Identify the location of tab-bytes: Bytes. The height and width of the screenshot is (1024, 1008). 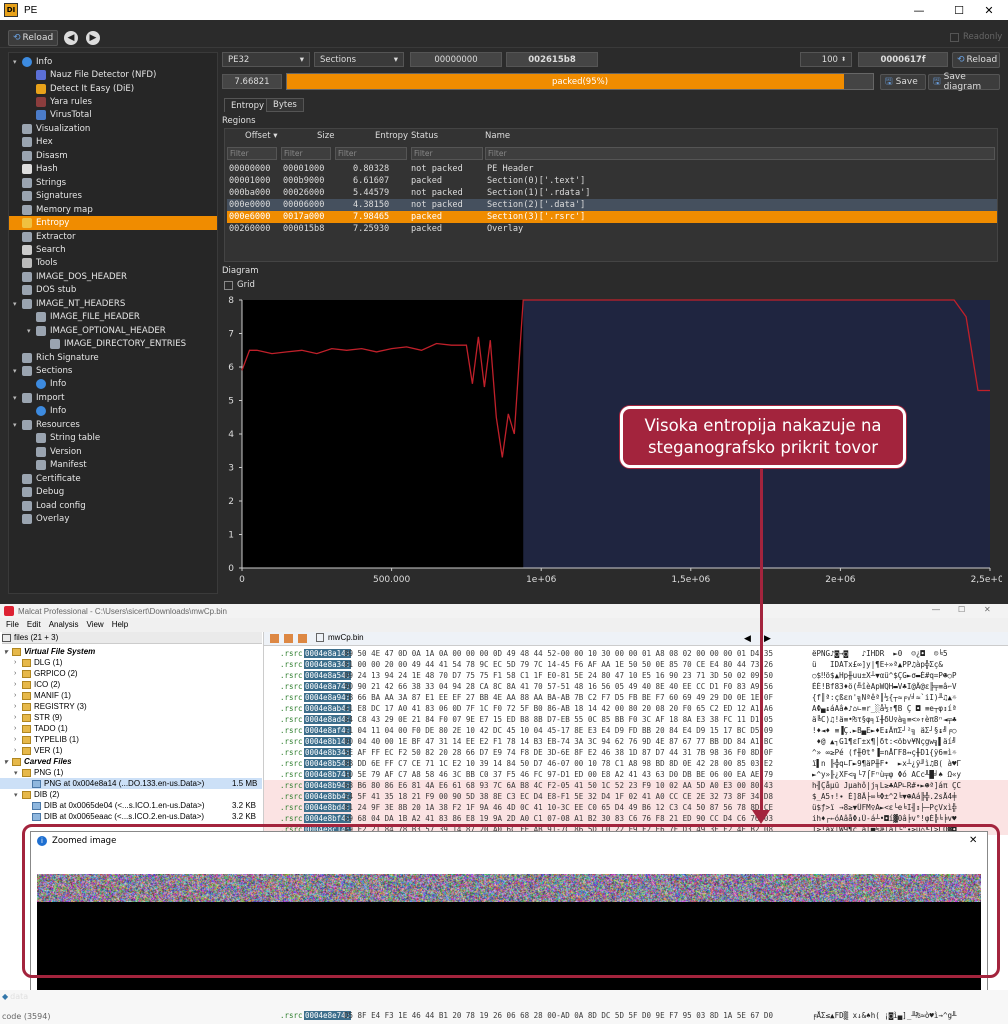
(285, 105).